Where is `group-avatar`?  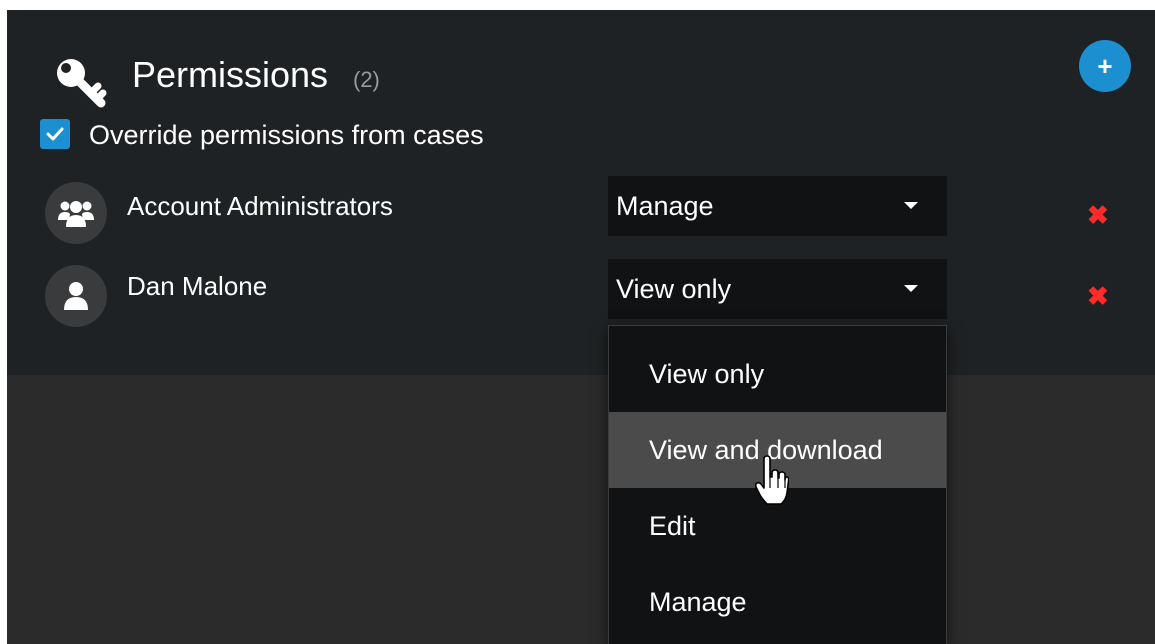 group-avatar is located at coordinates (76, 213).